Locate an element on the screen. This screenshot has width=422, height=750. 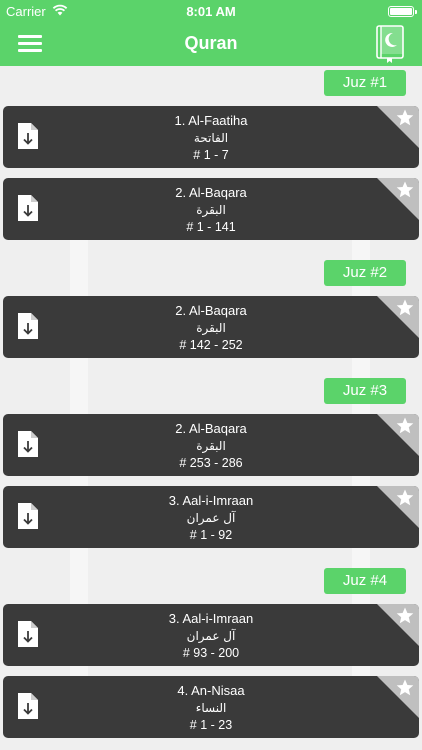
surah-info: 4. An-Nisaa النساء # 1 - 23 is located at coordinates (211, 708).